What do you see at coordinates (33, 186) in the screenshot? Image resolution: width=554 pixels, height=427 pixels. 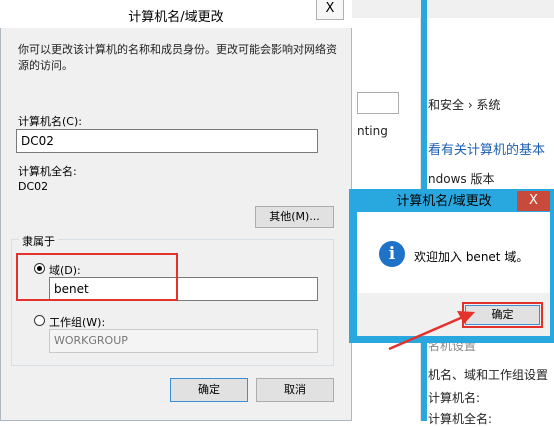 I see `full-name-value: DC02` at bounding box center [33, 186].